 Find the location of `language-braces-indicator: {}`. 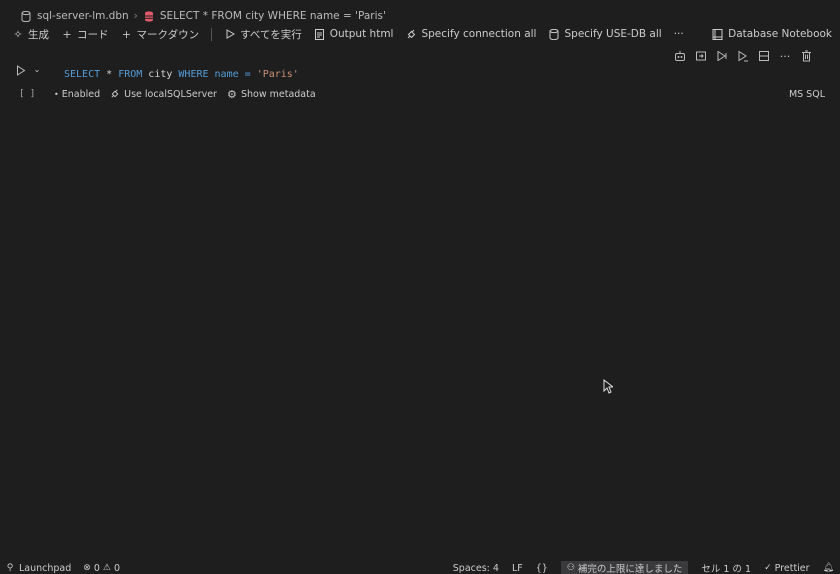

language-braces-indicator: {} is located at coordinates (542, 568).